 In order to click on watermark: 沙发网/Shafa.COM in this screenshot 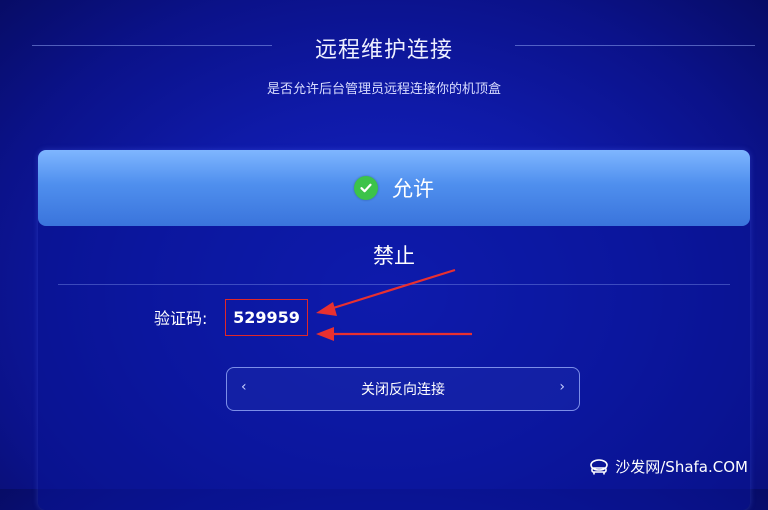, I will do `click(668, 466)`.